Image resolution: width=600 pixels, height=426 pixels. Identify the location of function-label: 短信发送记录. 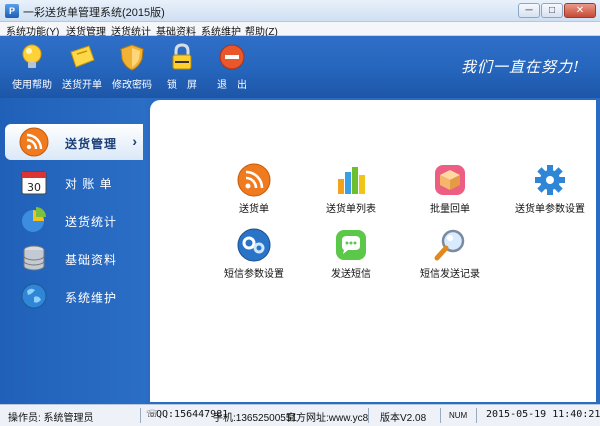
(450, 274).